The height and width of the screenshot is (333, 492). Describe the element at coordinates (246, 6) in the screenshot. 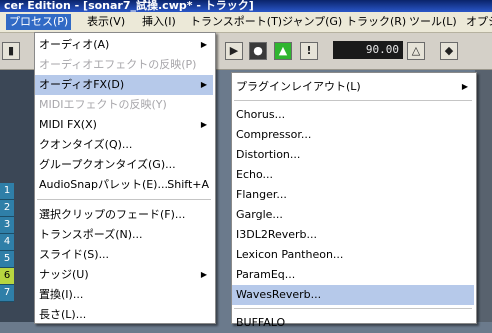

I see `window-title: cer Edition - [sonar7_試操.cwp* - トラック]` at that location.